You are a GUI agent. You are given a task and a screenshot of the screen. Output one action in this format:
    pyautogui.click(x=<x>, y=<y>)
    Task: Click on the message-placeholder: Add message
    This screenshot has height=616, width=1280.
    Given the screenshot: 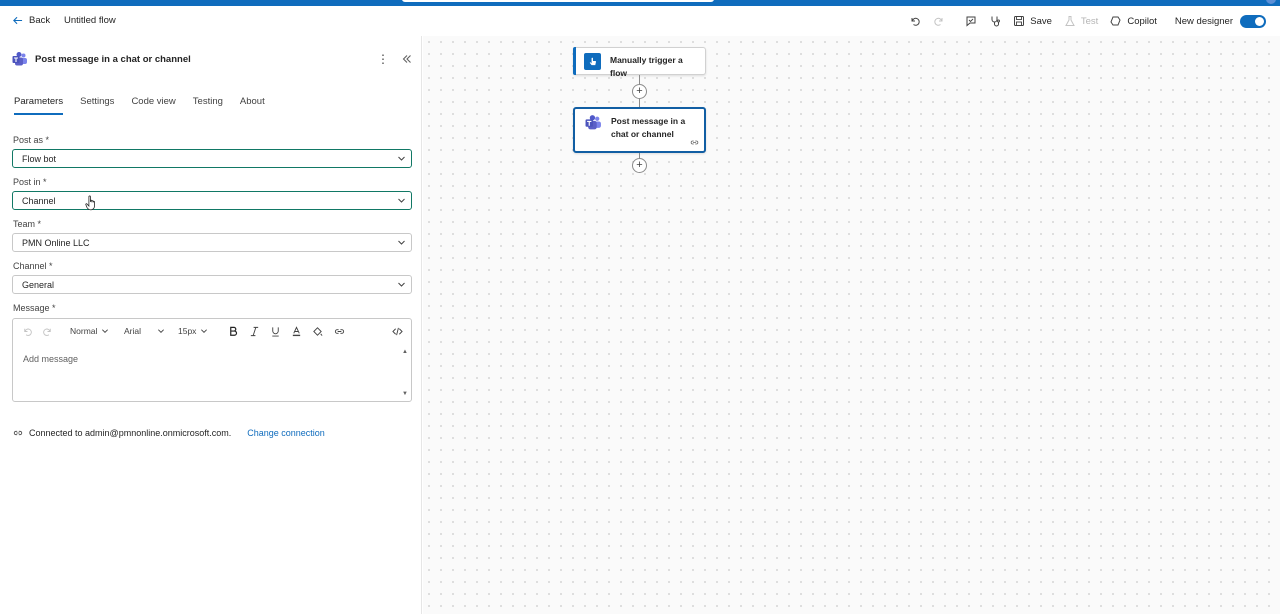 What is the action you would take?
    pyautogui.click(x=51, y=359)
    